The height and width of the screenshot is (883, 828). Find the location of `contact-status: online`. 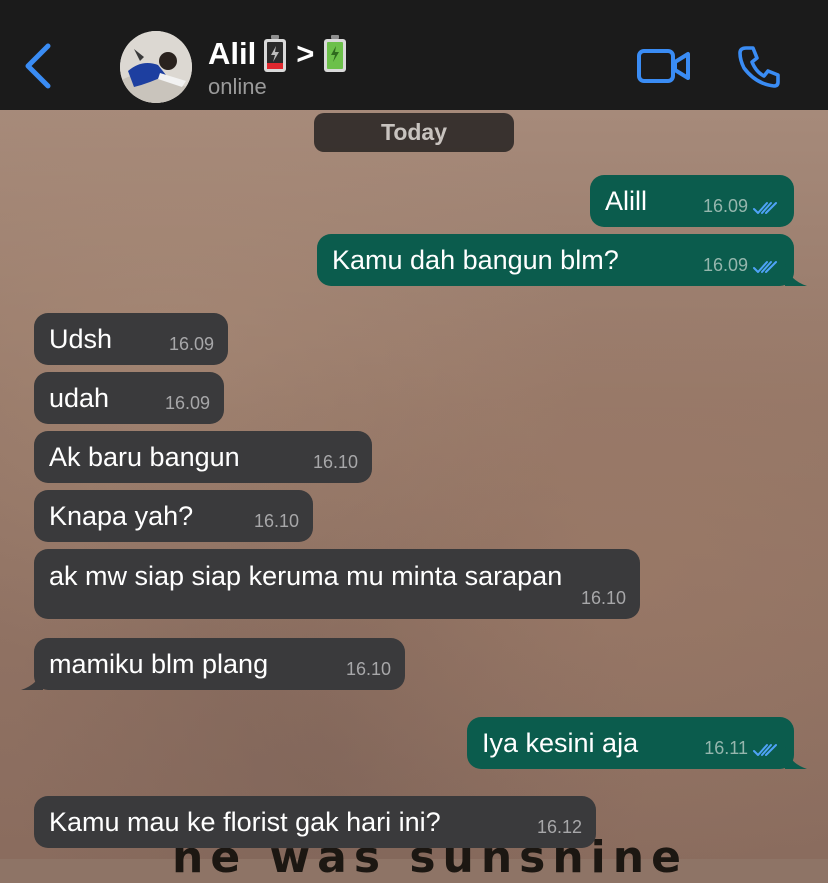

contact-status: online is located at coordinates (237, 86).